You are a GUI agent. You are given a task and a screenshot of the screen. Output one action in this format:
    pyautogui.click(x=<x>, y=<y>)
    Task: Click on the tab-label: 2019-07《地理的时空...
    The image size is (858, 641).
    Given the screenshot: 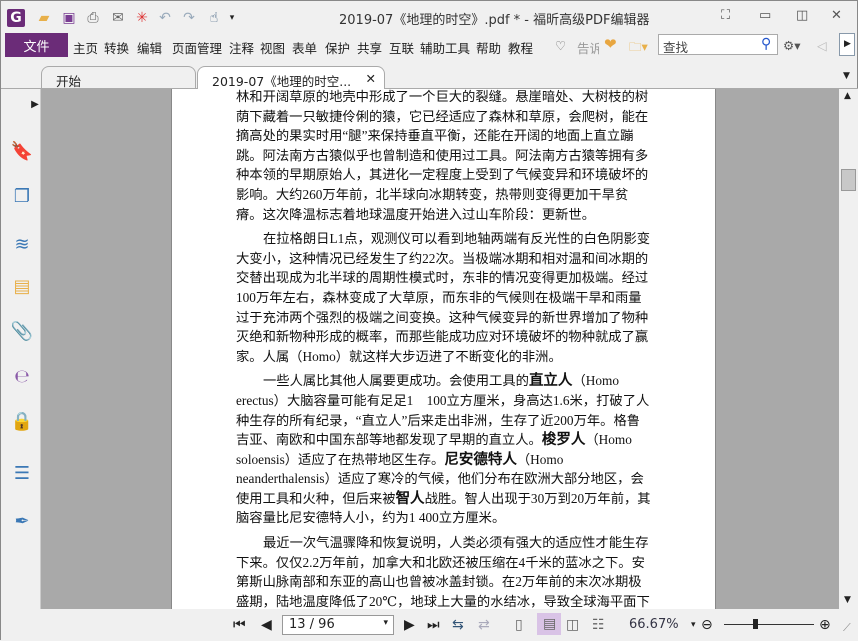 What is the action you would take?
    pyautogui.click(x=282, y=81)
    